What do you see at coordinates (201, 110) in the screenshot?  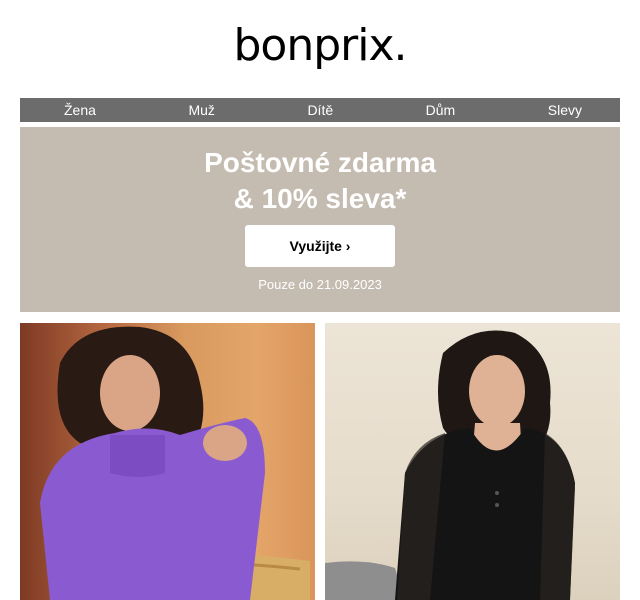 I see `nav-item-muz: Muž` at bounding box center [201, 110].